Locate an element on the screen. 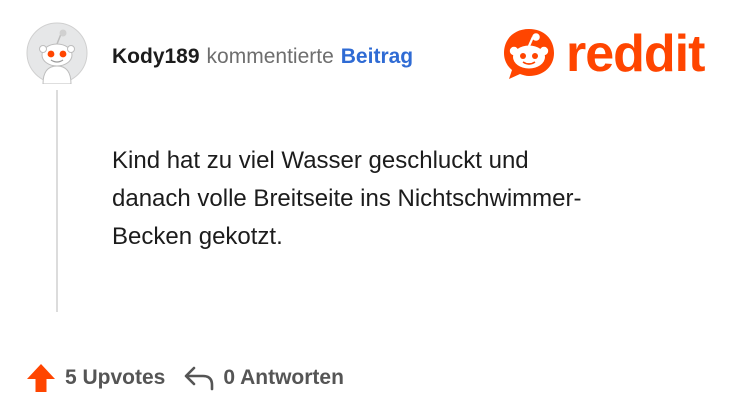  comment-actions: 5 Upvotes 0 Antworten is located at coordinates (185, 378).